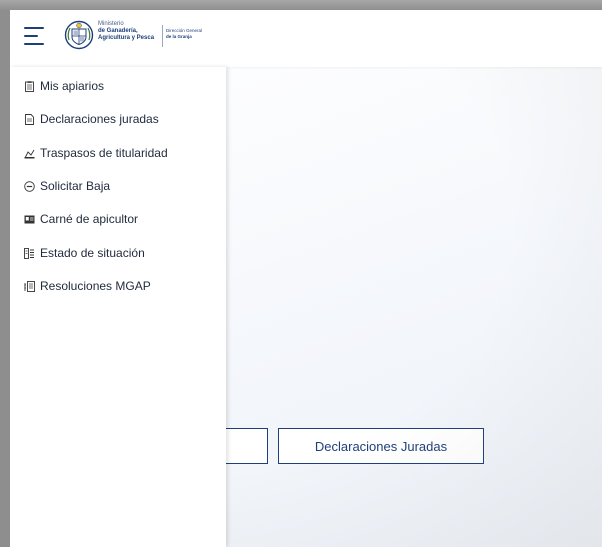 The image size is (602, 547). Describe the element at coordinates (118, 186) in the screenshot. I see `sidebar-item-solicitar-baja: Solicitar Baja` at that location.